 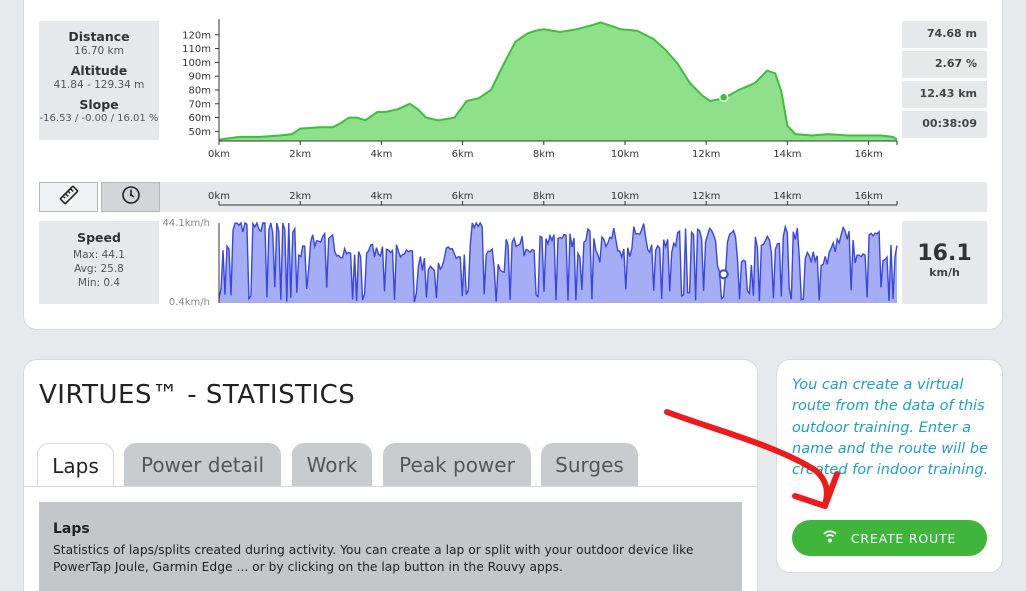 I want to click on elevation-x-tick-label: 4km, so click(x=381, y=154).